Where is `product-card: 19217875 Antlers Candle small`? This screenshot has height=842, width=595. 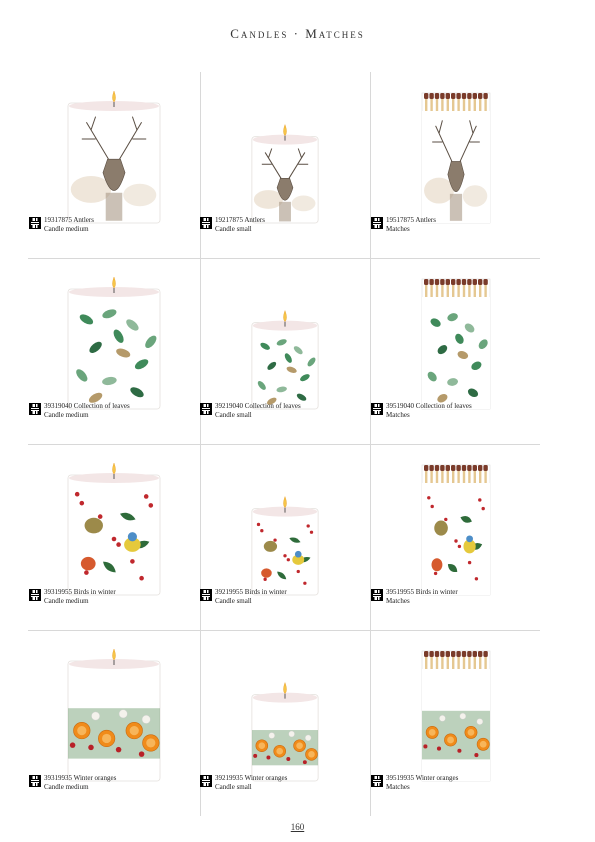 product-card: 19217875 Antlers Candle small is located at coordinates (285, 171).